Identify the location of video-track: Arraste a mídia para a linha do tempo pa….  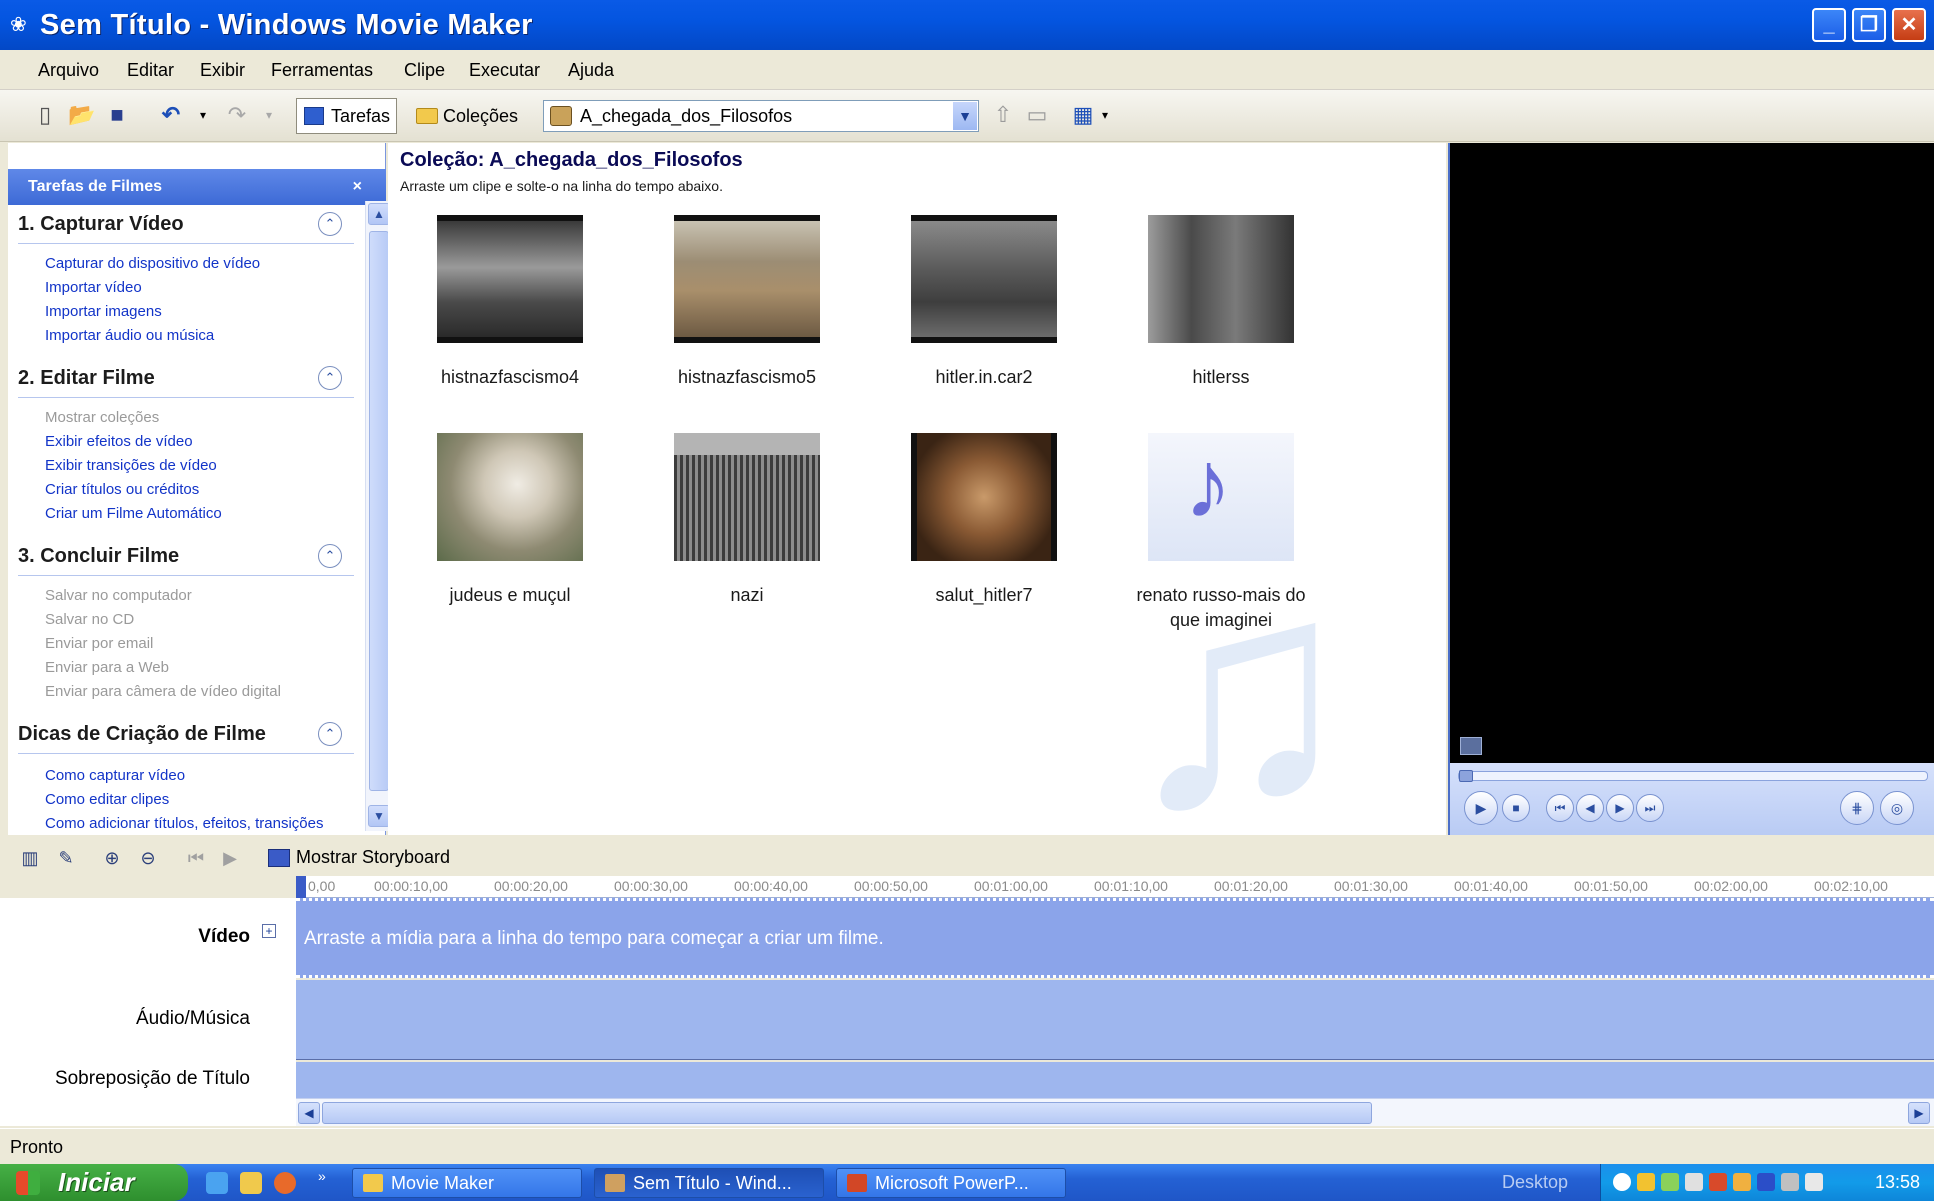
(1115, 938).